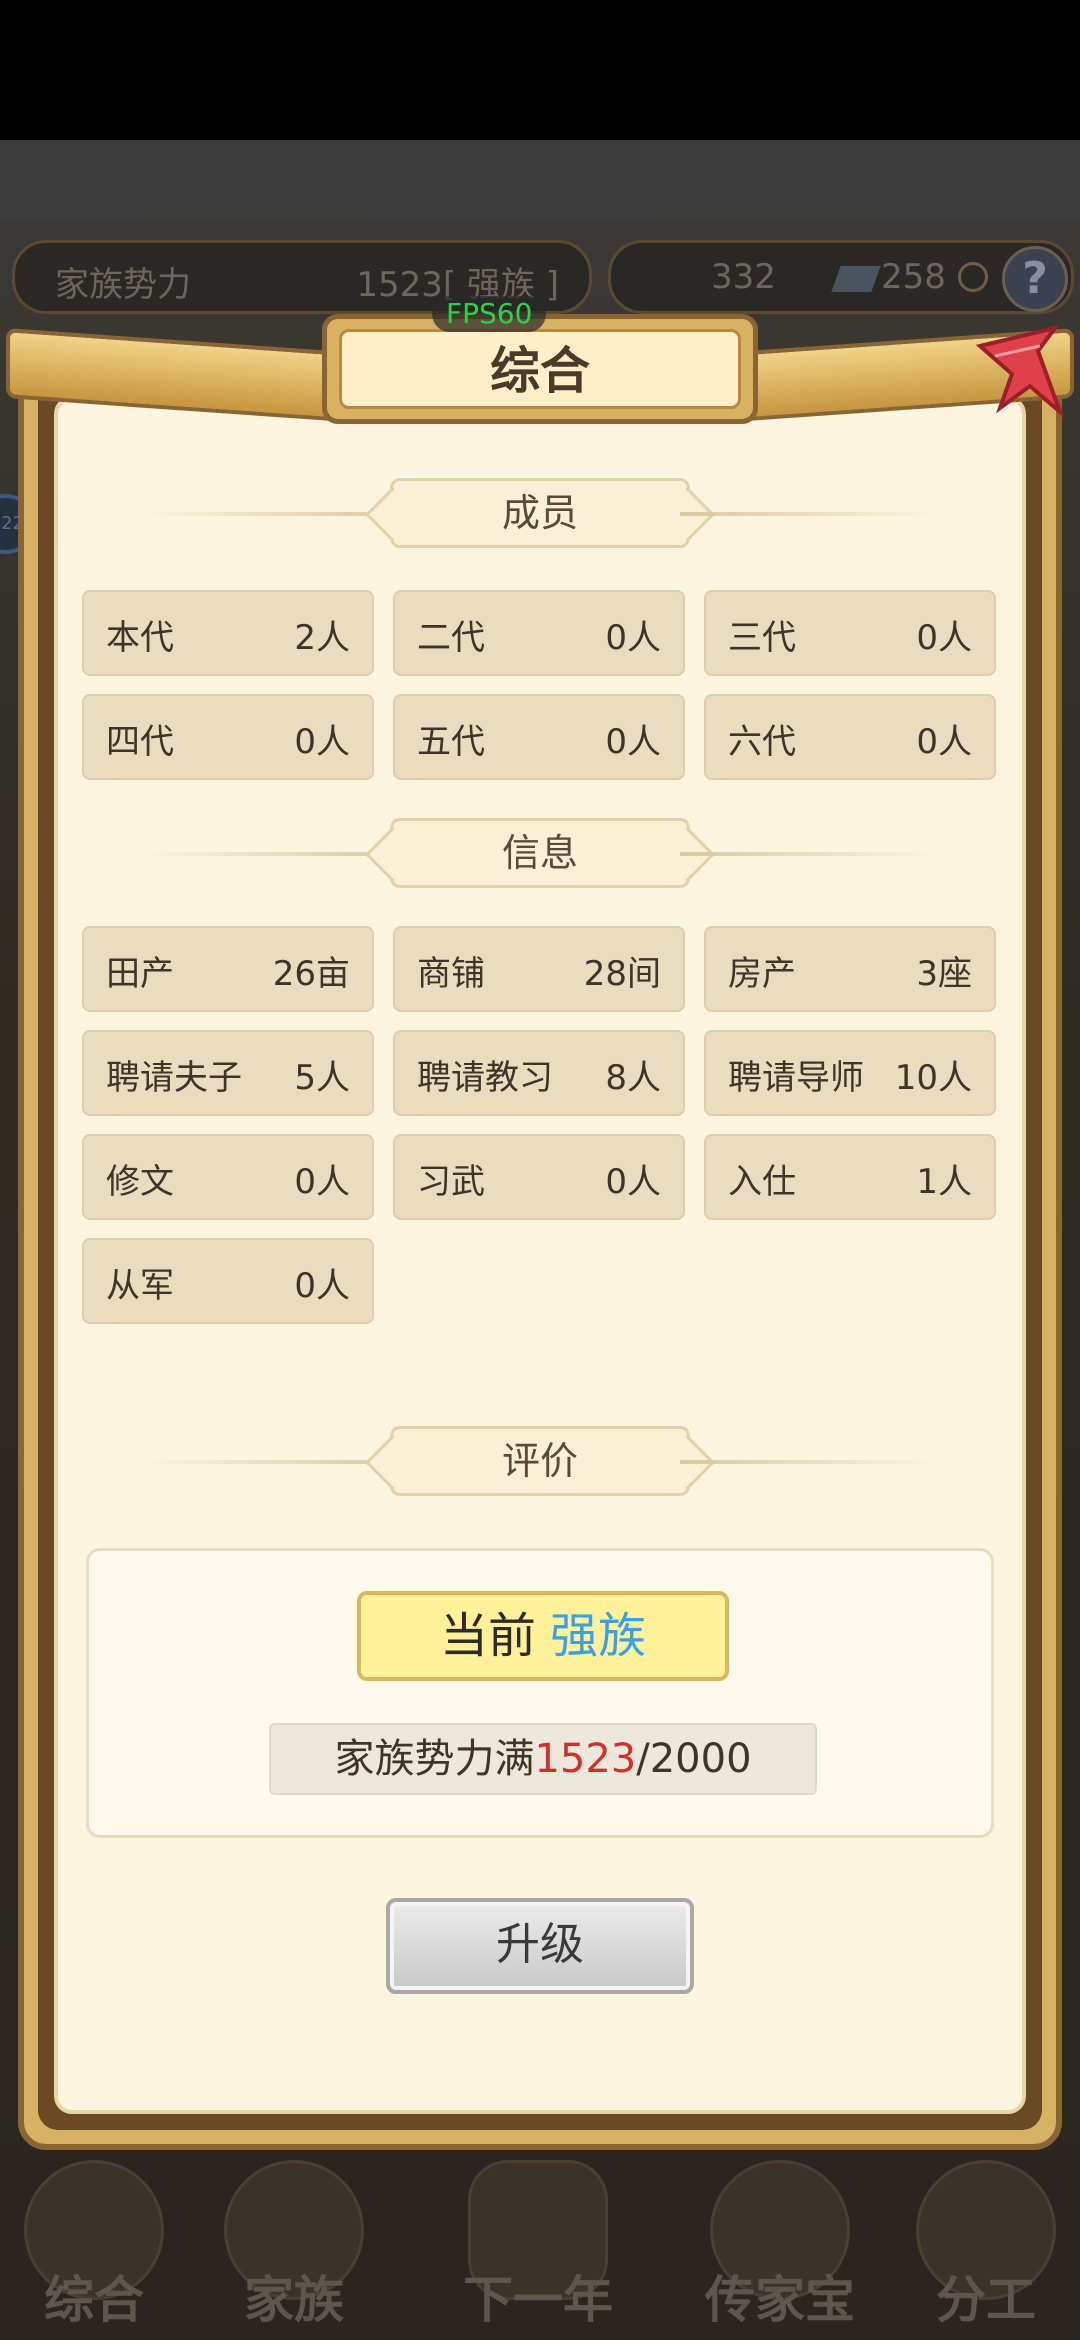 Image resolution: width=1080 pixels, height=2340 pixels. Describe the element at coordinates (538, 2300) in the screenshot. I see `nav-label: 下一年` at that location.